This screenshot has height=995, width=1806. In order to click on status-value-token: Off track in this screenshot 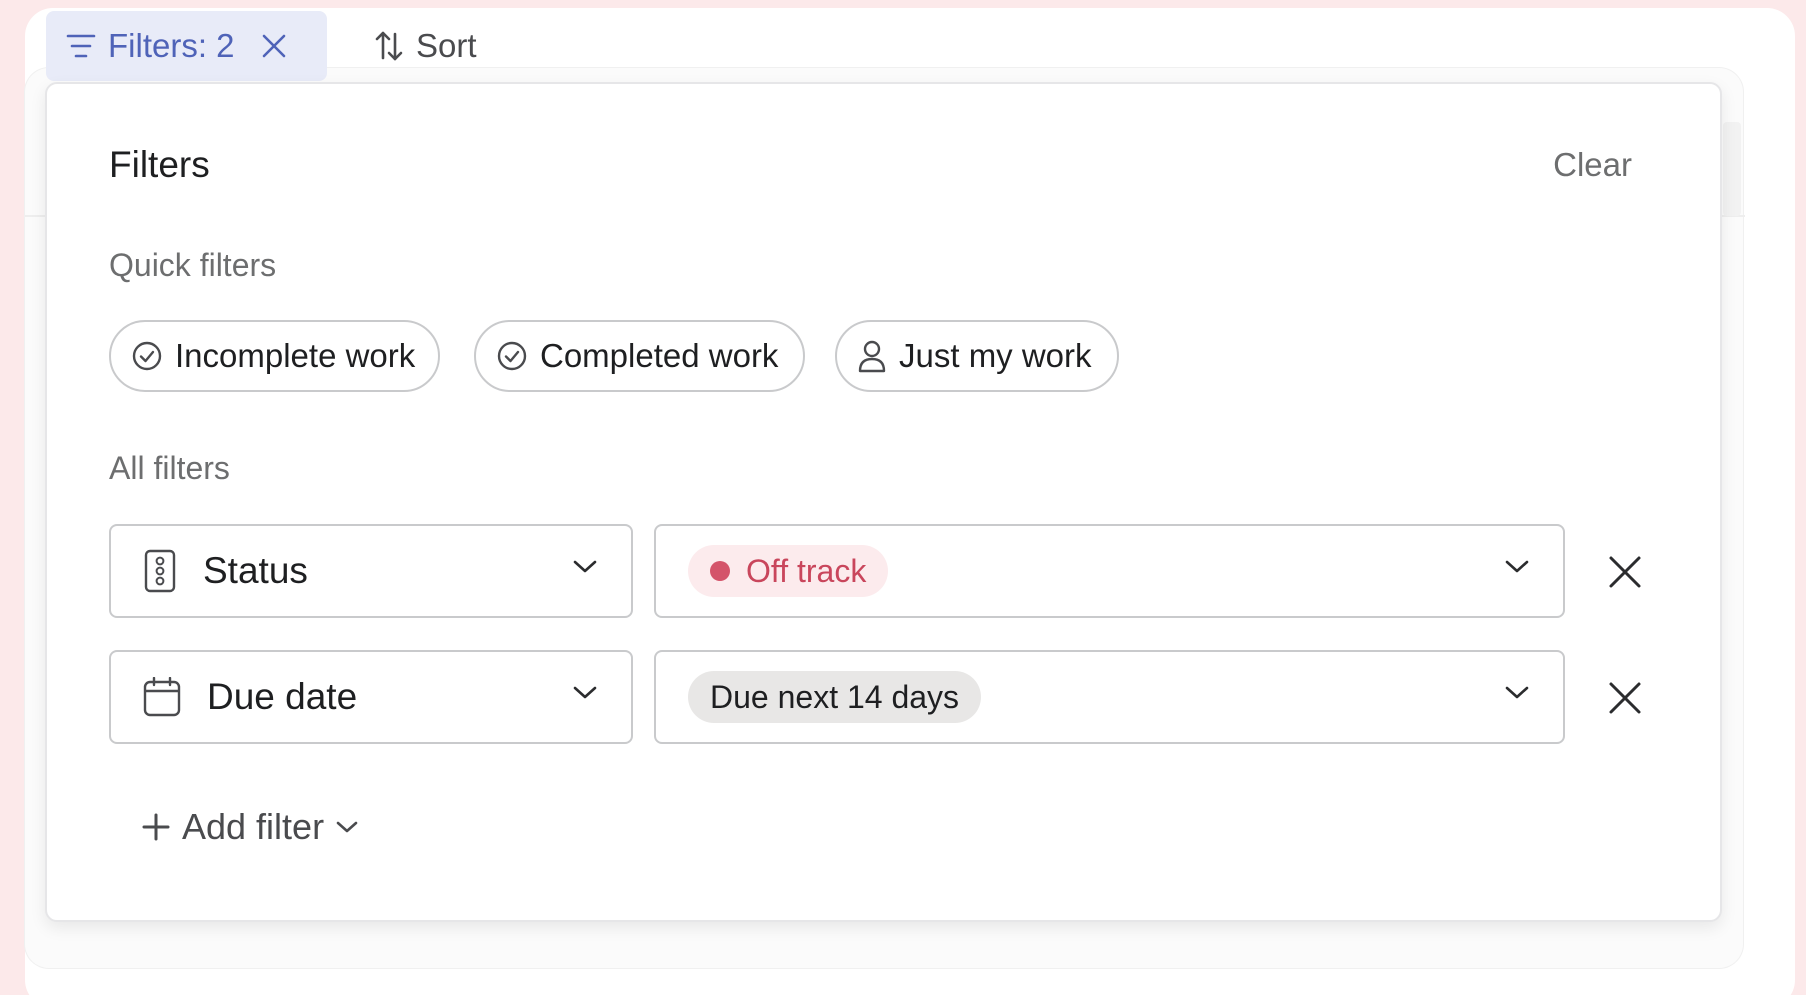, I will do `click(788, 571)`.